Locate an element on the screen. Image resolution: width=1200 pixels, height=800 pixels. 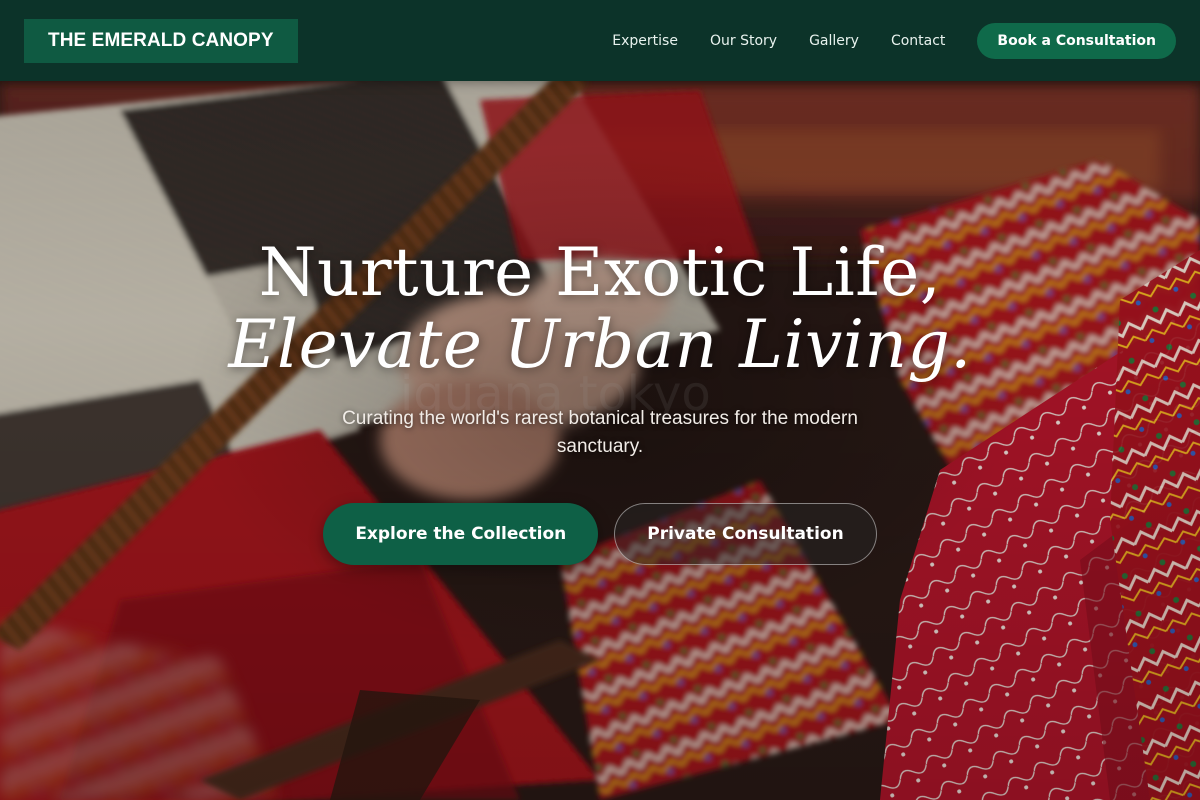
nav-link-expertise: Expertise is located at coordinates (645, 41).